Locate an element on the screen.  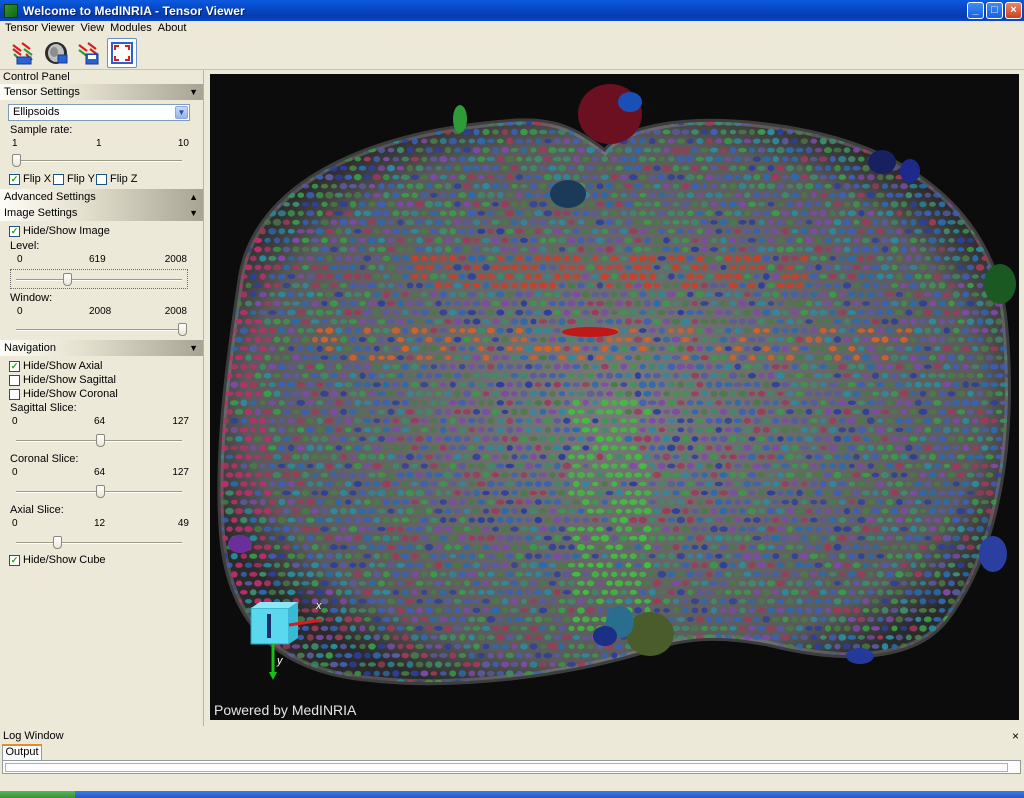
image-settings-header: Image Settings ▼ is located at coordinates (101, 213).